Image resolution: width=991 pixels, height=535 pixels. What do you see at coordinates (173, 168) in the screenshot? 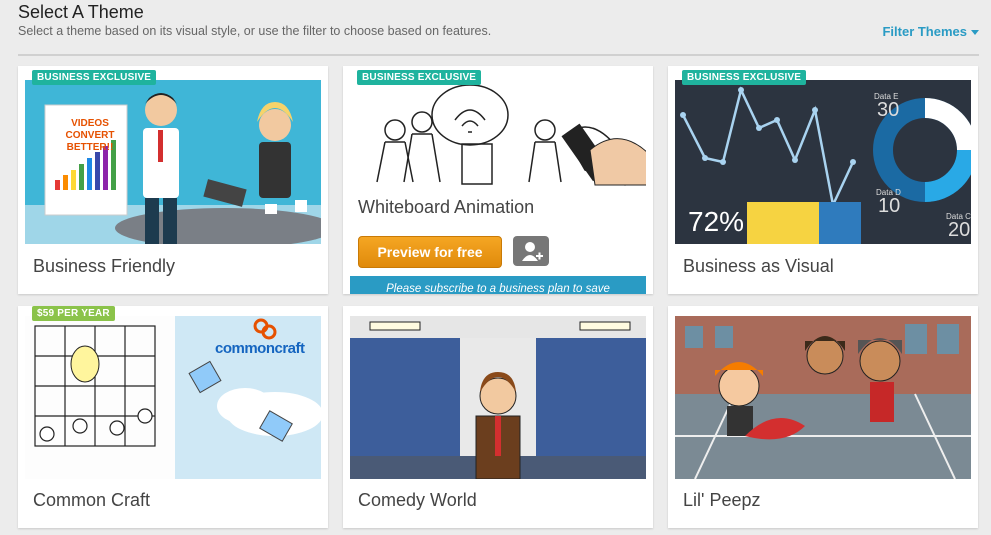
I see `business-friendly-illustration` at bounding box center [173, 168].